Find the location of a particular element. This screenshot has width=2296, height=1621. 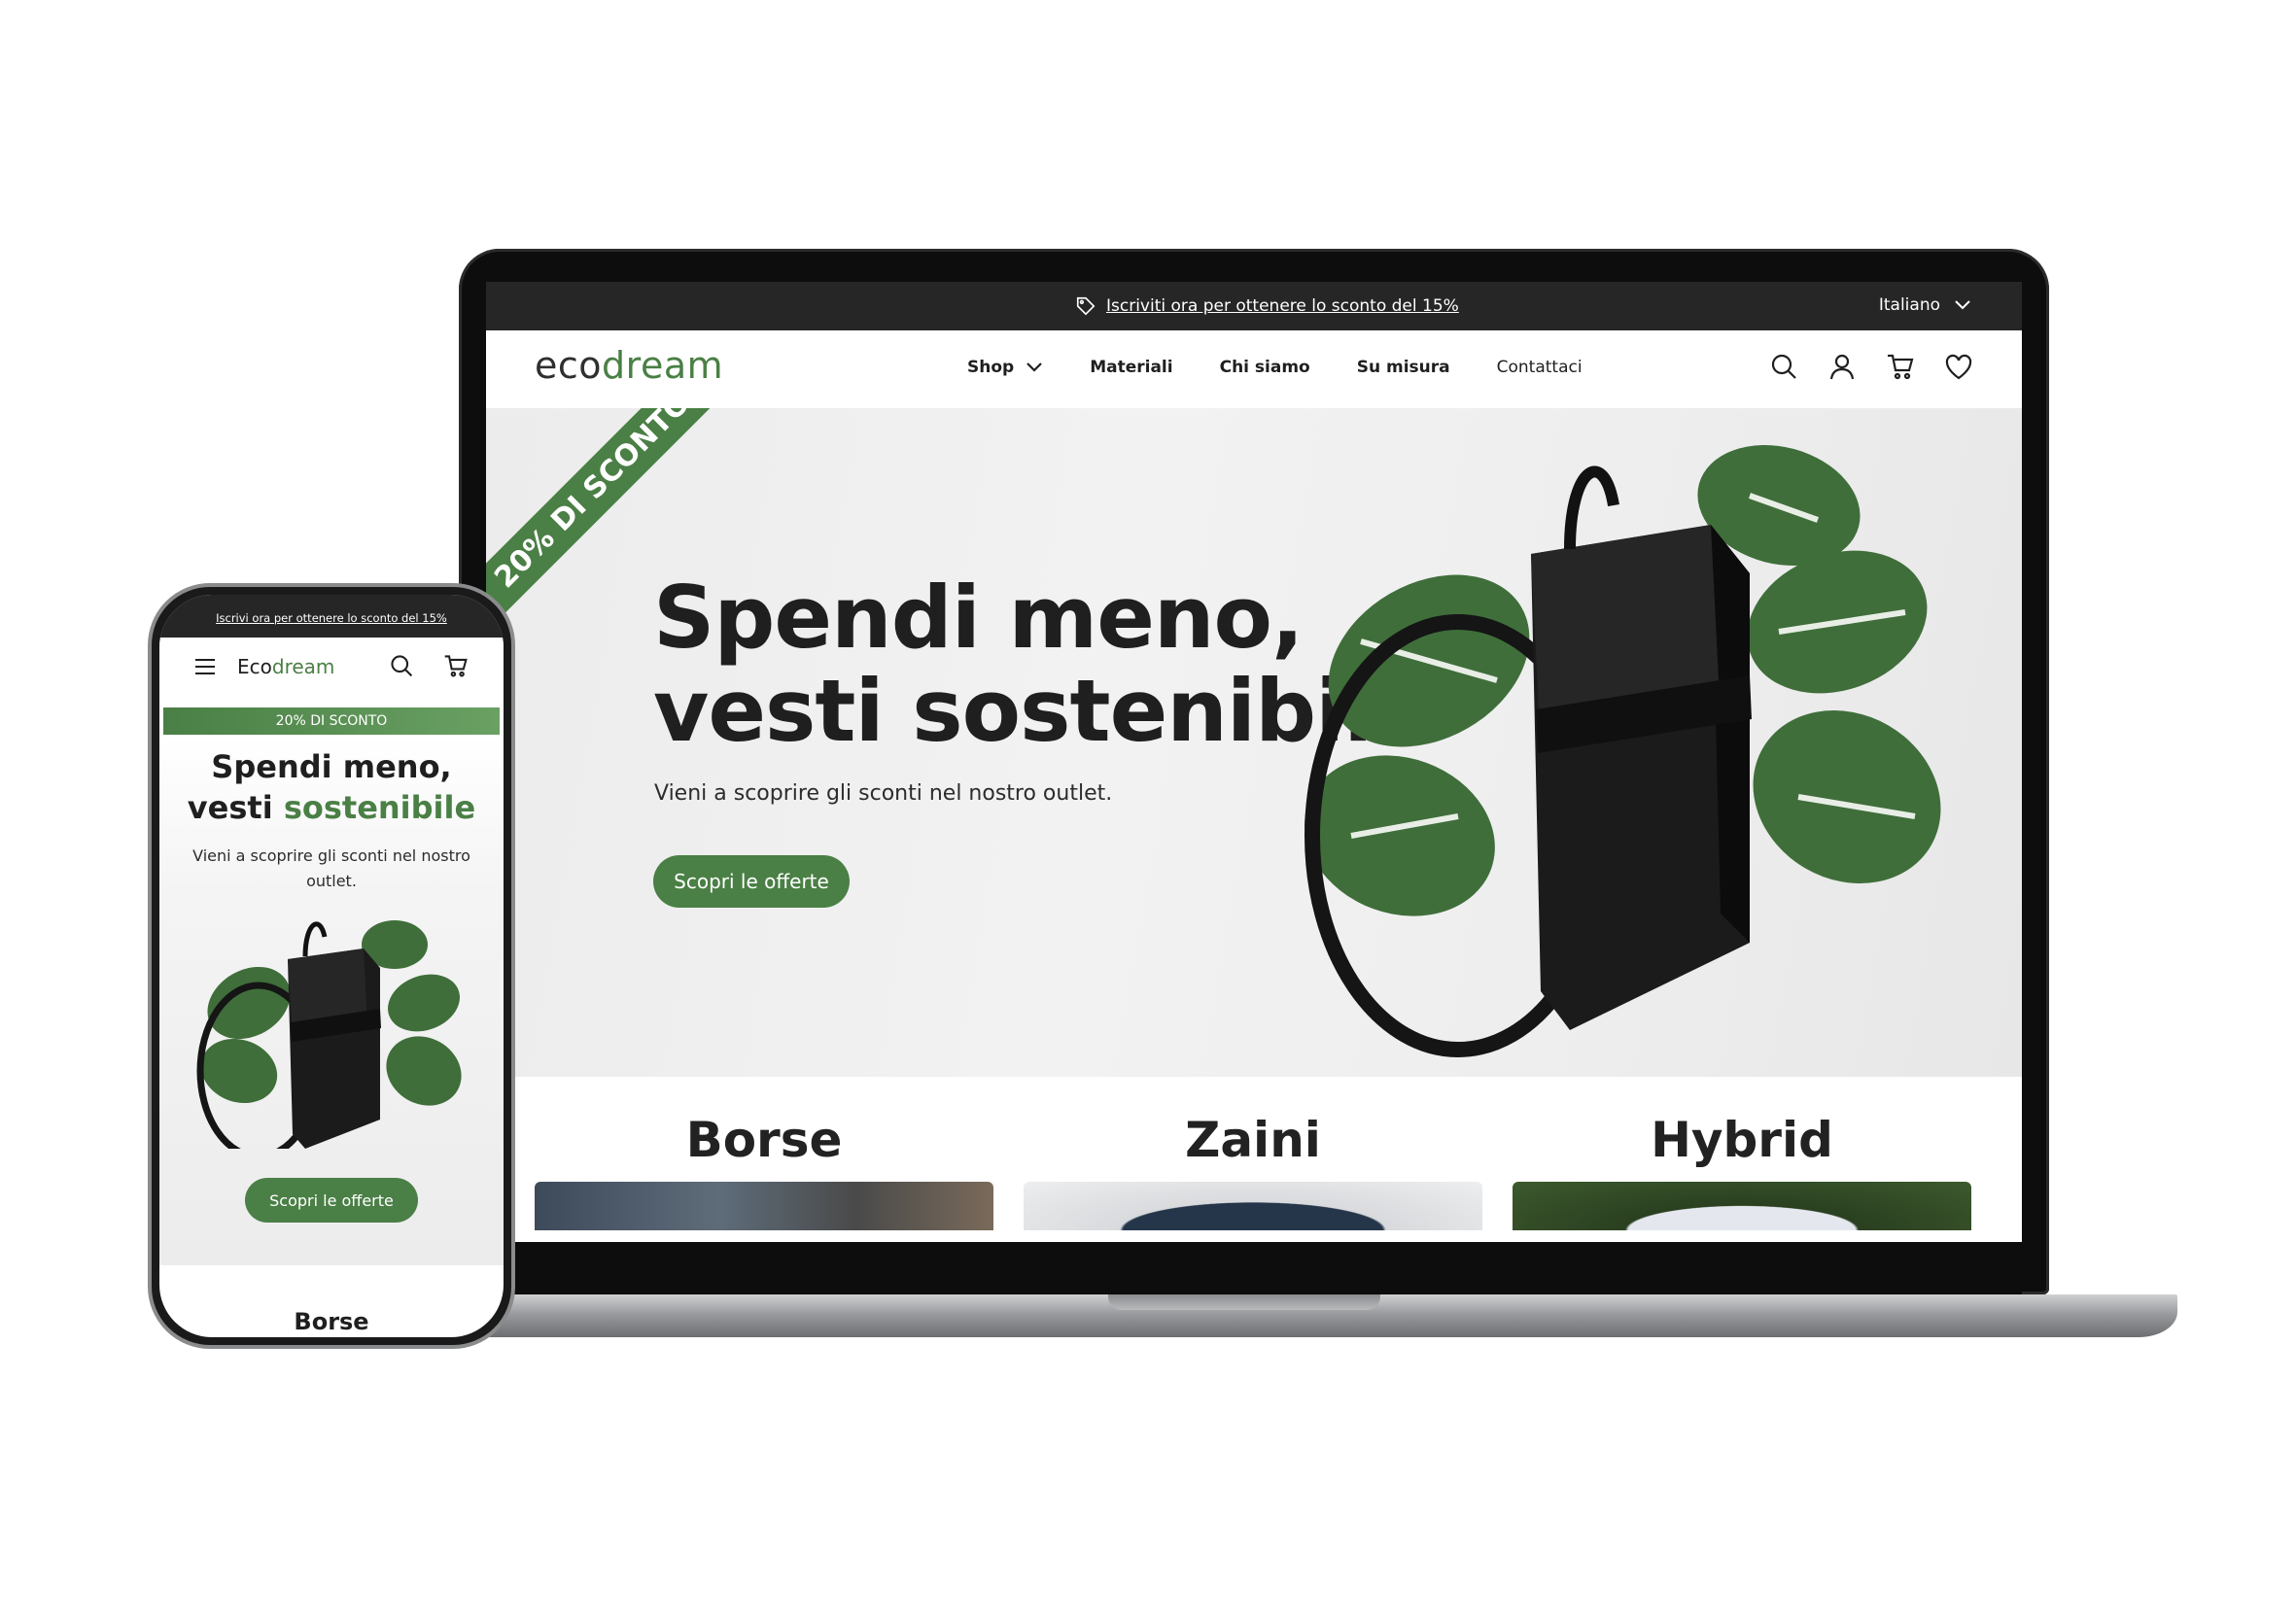

nav-su-misura: Su misura is located at coordinates (1403, 367).